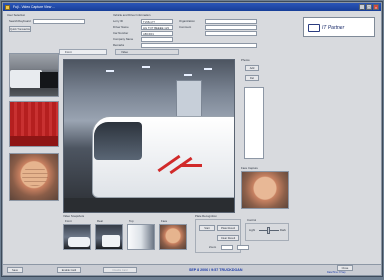 This screenshot has width=384, height=280. I want to click on disable-card-button: Disable Card, so click(120, 270).